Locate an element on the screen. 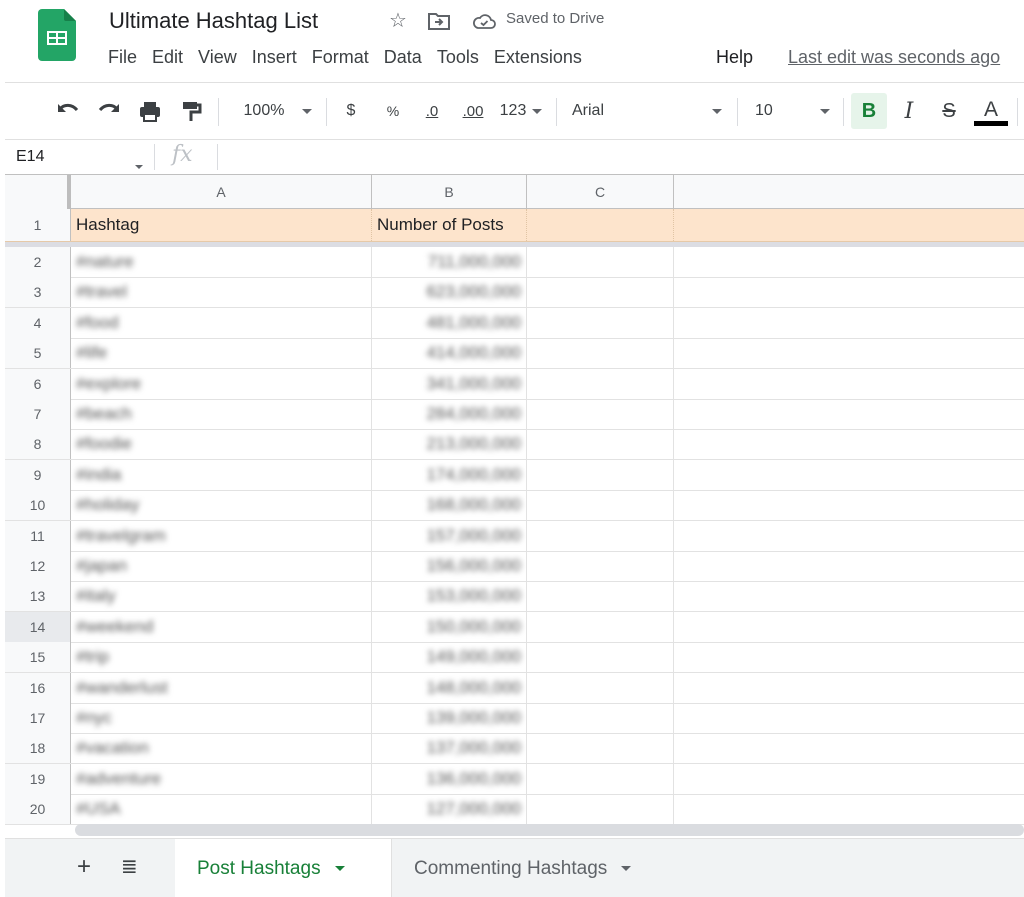  cell-hashtag: #holiday is located at coordinates (221, 505).